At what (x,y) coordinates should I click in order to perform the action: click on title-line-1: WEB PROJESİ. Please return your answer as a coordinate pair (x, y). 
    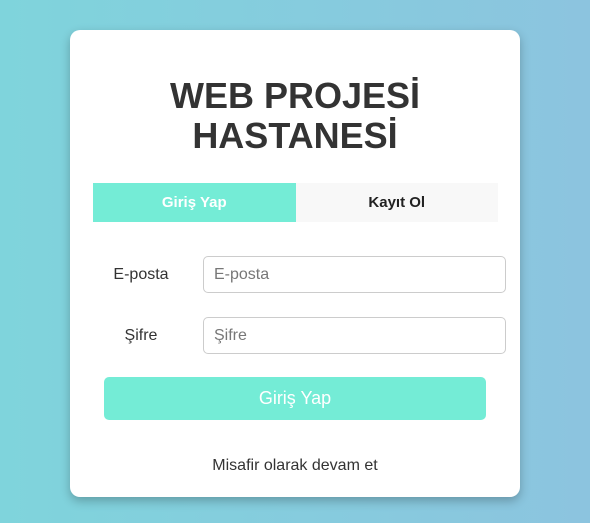
    Looking at the image, I should click on (295, 95).